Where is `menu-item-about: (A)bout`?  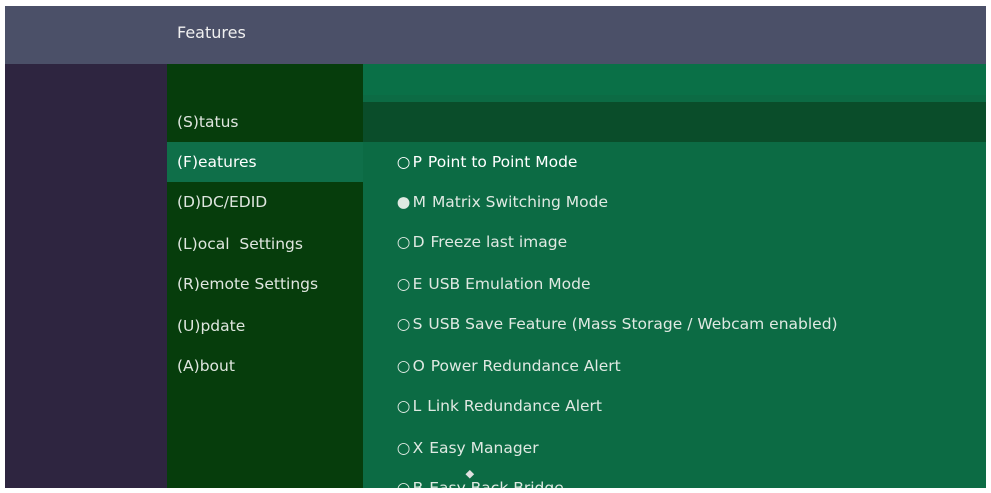
menu-item-about: (A)bout is located at coordinates (265, 366).